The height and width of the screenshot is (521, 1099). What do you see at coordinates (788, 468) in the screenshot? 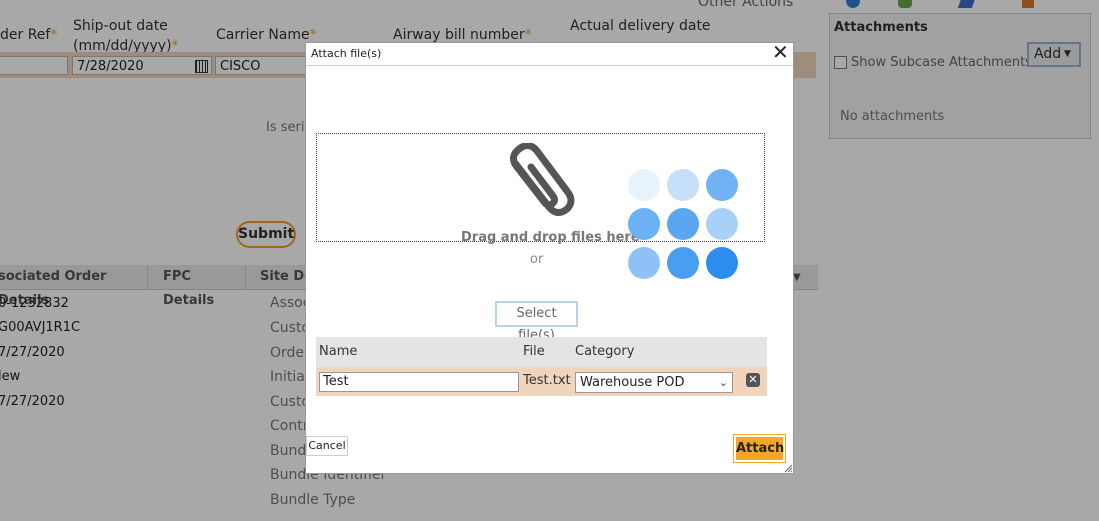
I see `resize-grip-icon` at bounding box center [788, 468].